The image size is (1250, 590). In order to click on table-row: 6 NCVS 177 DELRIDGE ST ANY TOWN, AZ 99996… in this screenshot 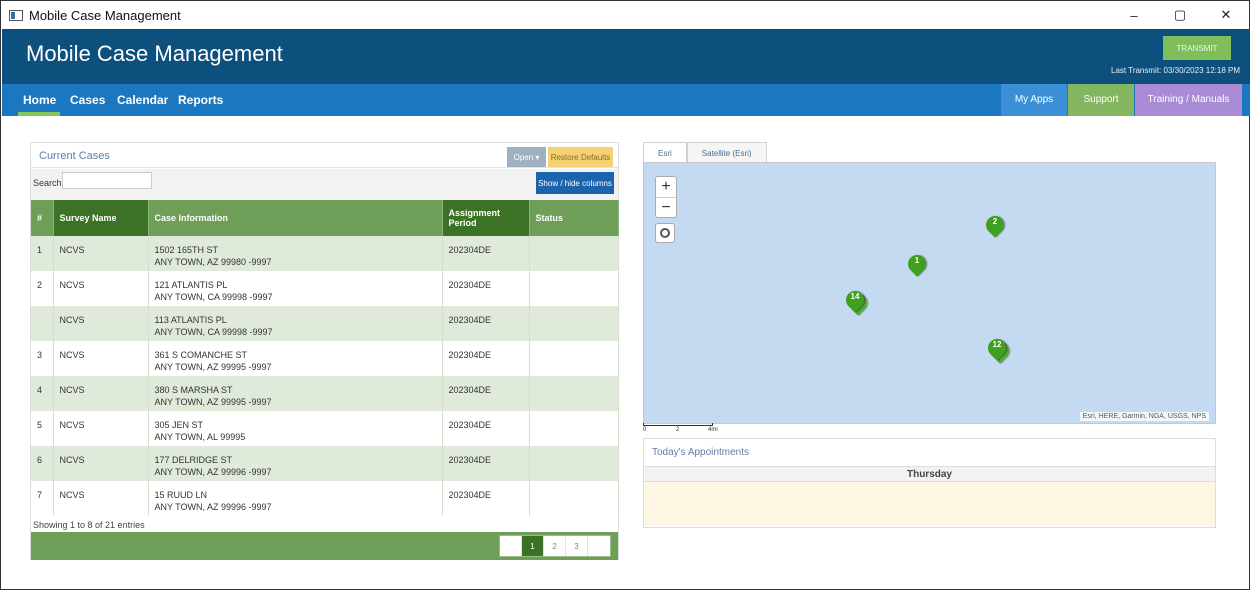, I will do `click(325, 463)`.